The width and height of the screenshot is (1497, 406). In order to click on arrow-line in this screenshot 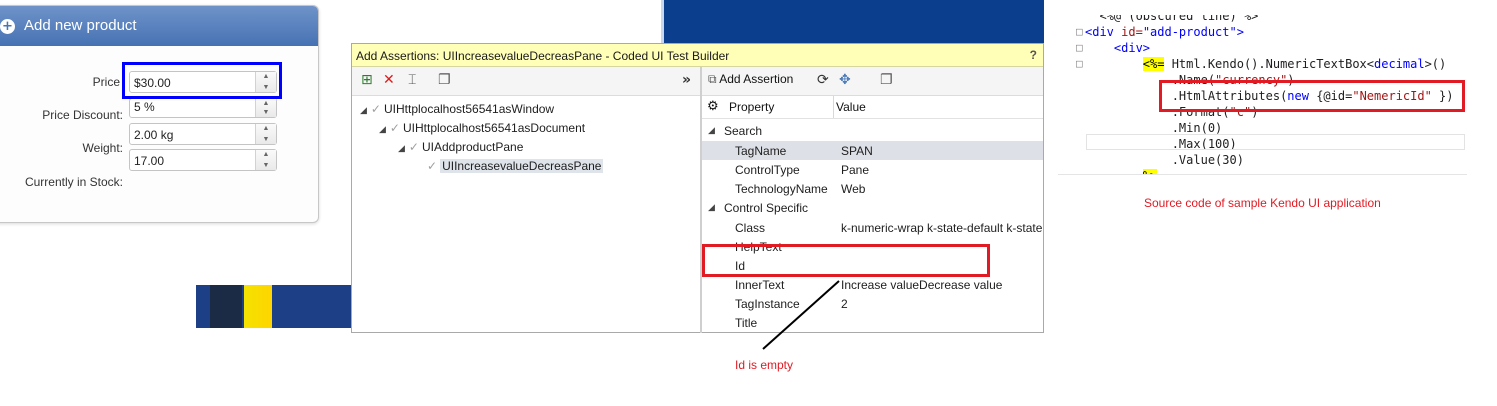, I will do `click(801, 315)`.